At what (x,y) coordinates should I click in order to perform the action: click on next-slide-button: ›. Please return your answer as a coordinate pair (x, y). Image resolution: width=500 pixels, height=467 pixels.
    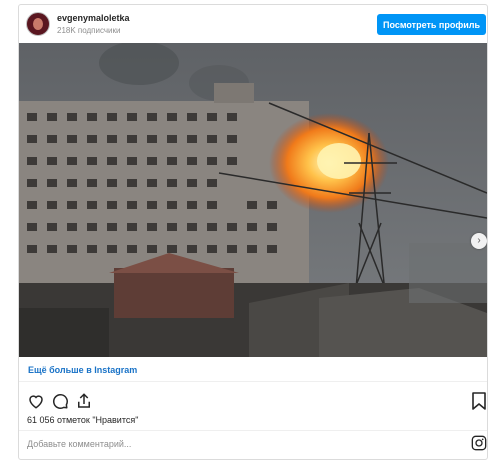
    Looking at the image, I should click on (479, 241).